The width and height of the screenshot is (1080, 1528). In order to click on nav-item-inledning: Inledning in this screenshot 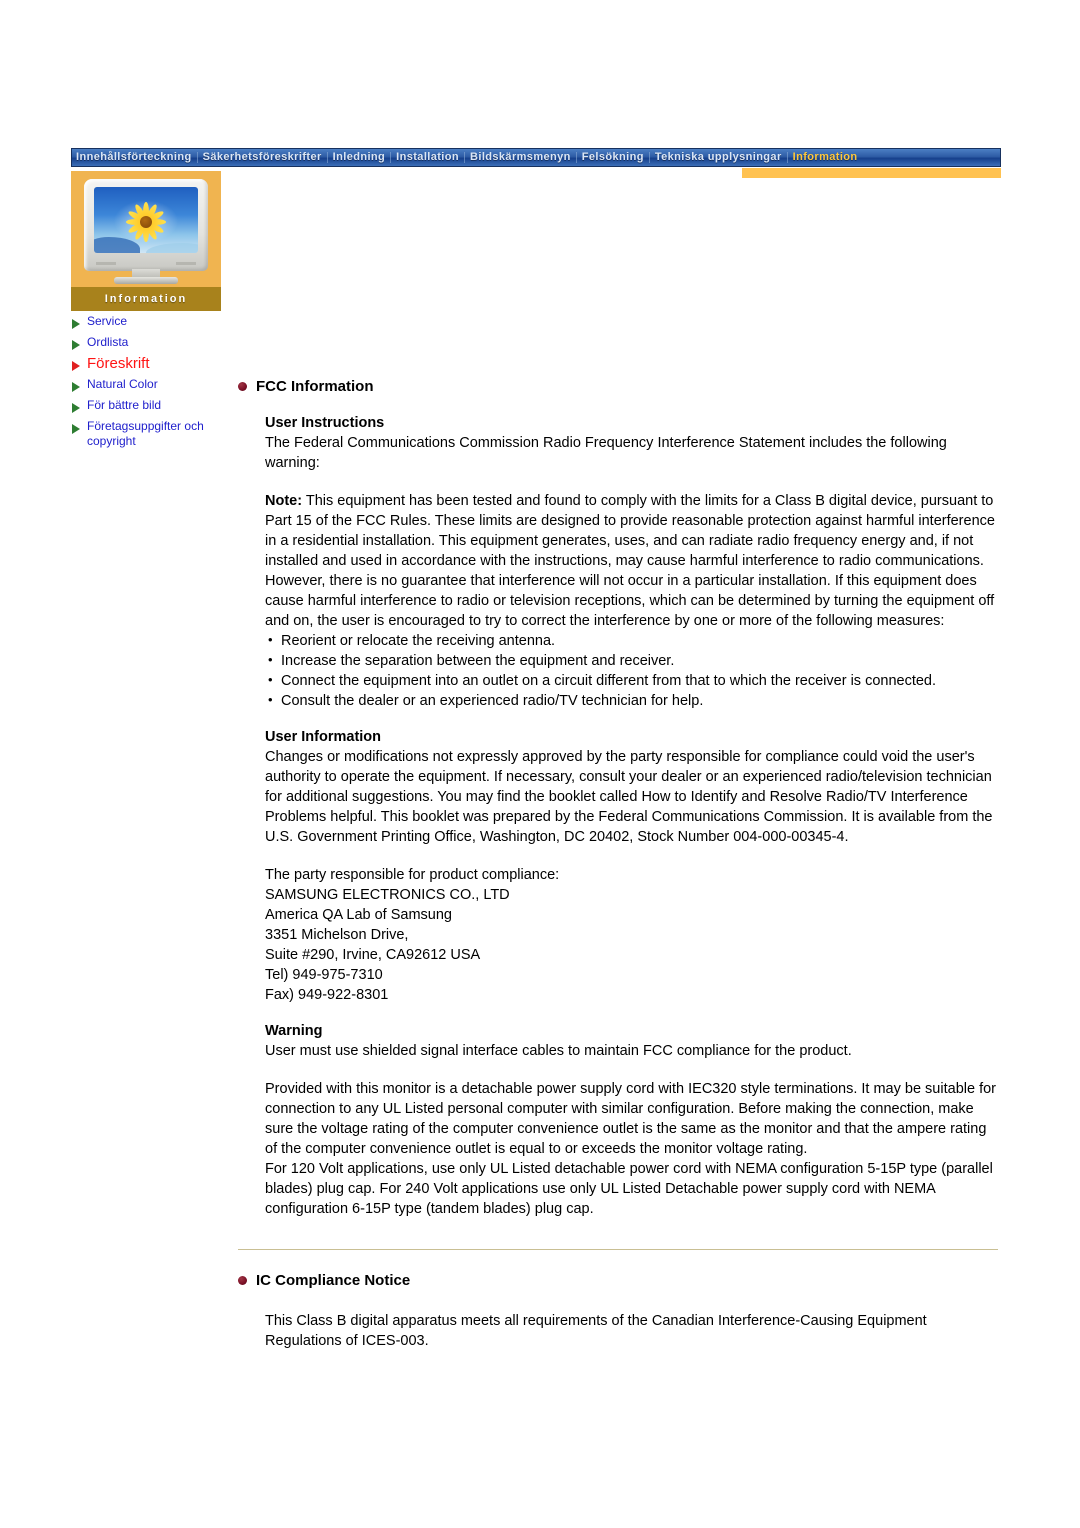, I will do `click(359, 157)`.